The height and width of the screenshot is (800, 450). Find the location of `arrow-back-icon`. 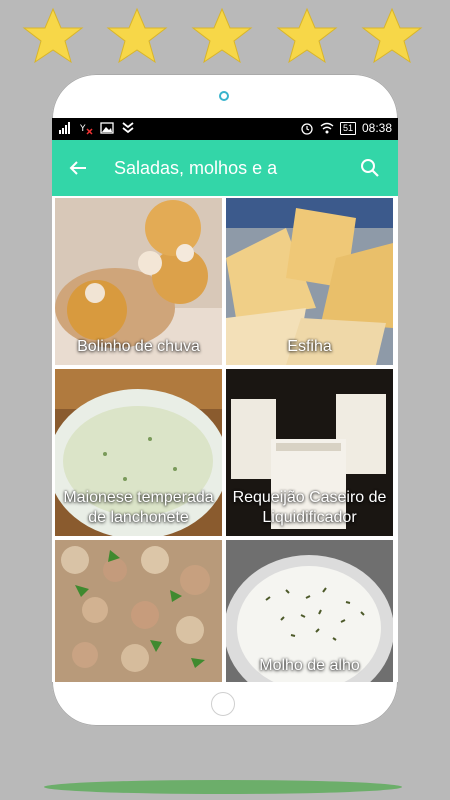

arrow-back-icon is located at coordinates (78, 168).